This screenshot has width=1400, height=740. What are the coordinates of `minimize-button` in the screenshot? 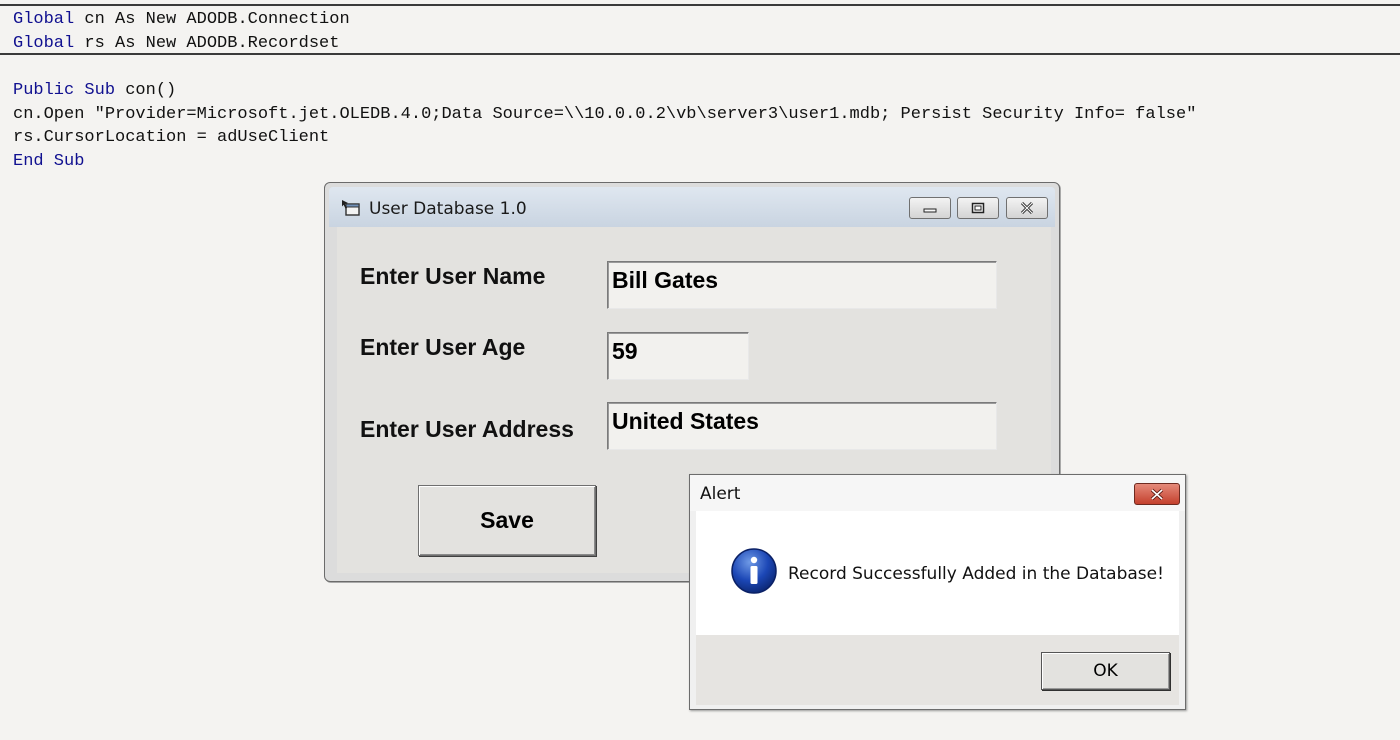 It's located at (930, 208).